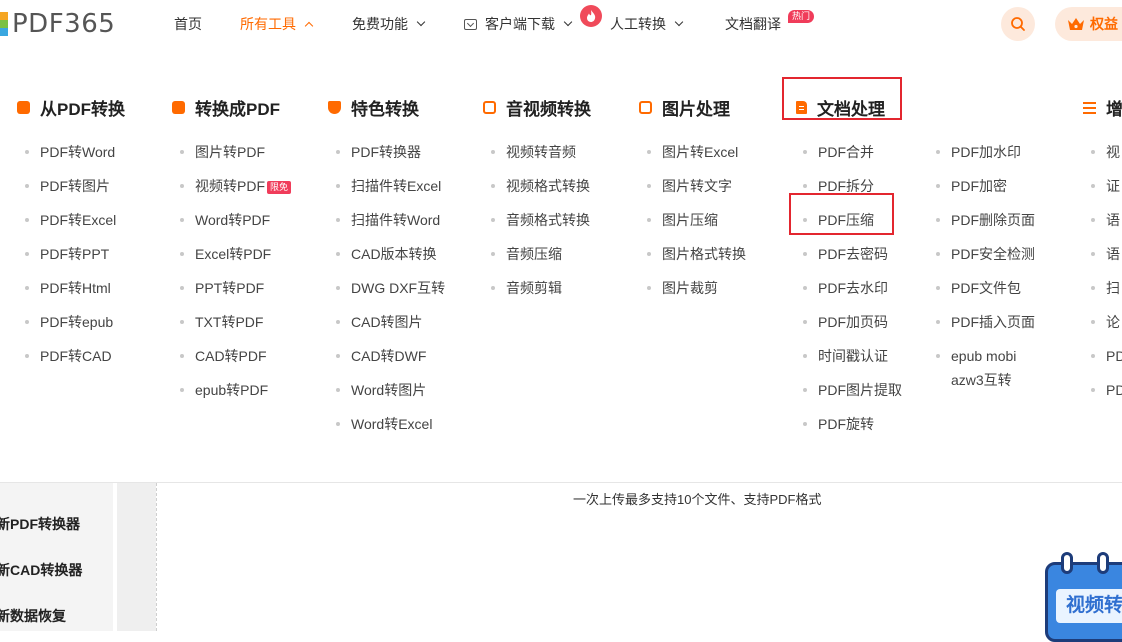 This screenshot has width=1122, height=642. Describe the element at coordinates (233, 254) in the screenshot. I see `tool-link: Excel转PDF` at that location.